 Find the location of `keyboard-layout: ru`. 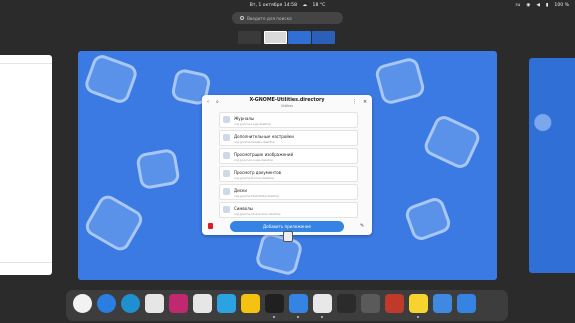

keyboard-layout: ru is located at coordinates (518, 5).